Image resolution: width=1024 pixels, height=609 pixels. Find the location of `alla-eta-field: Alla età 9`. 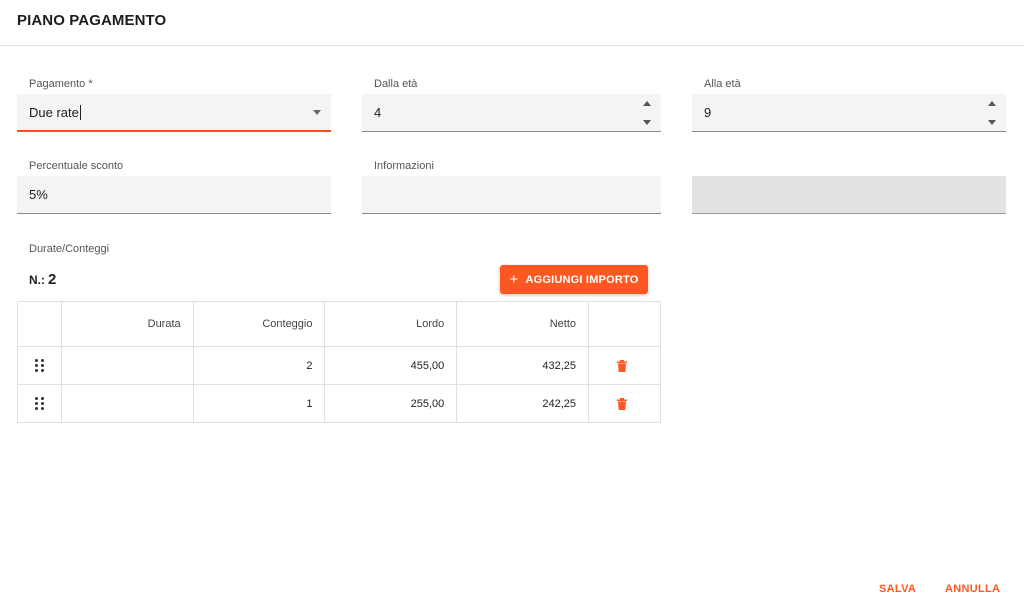

alla-eta-field: Alla età 9 is located at coordinates (849, 105).